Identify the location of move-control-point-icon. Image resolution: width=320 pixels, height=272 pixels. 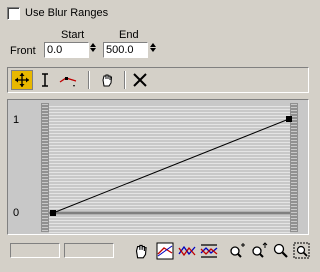
(22, 80).